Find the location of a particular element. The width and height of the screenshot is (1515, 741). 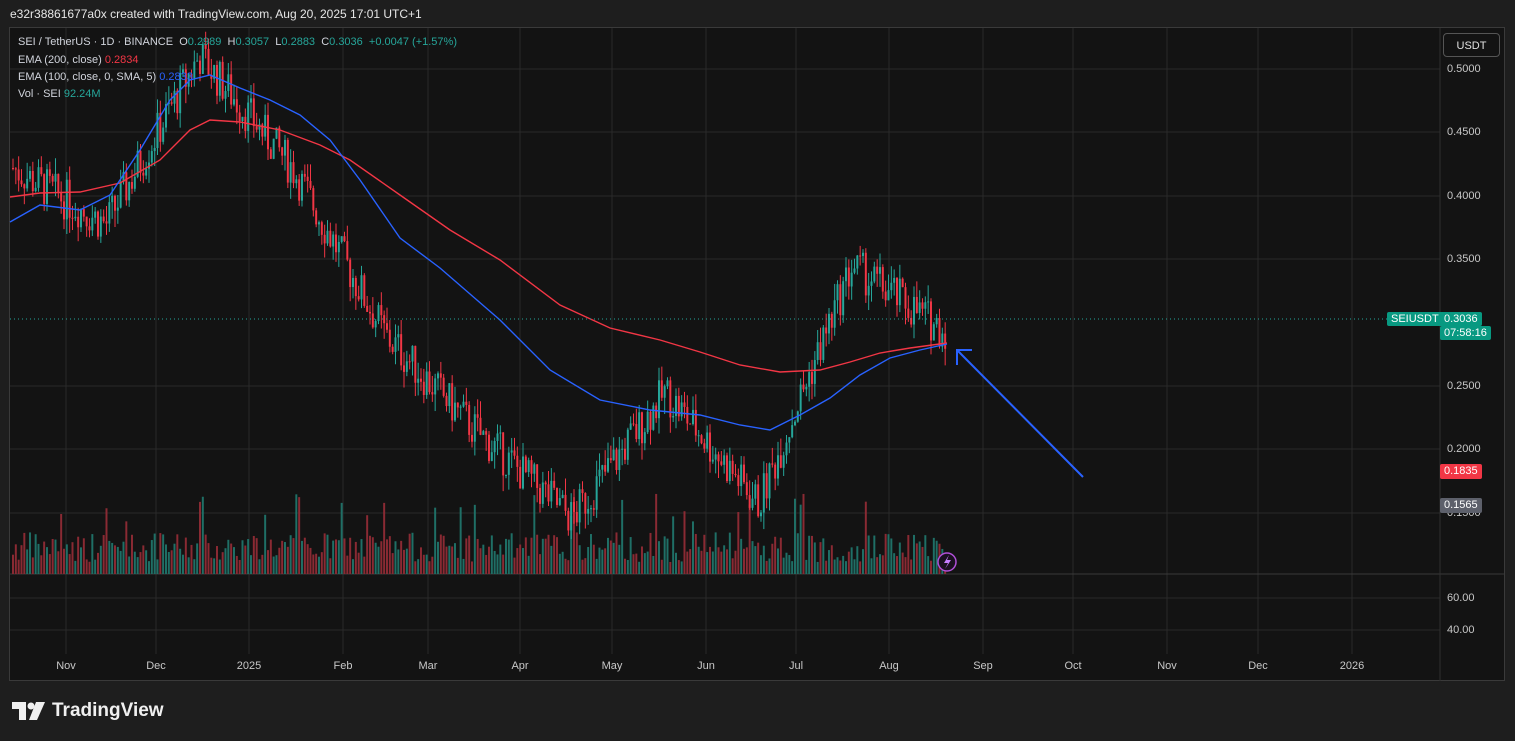

time-tick: May is located at coordinates (612, 666).